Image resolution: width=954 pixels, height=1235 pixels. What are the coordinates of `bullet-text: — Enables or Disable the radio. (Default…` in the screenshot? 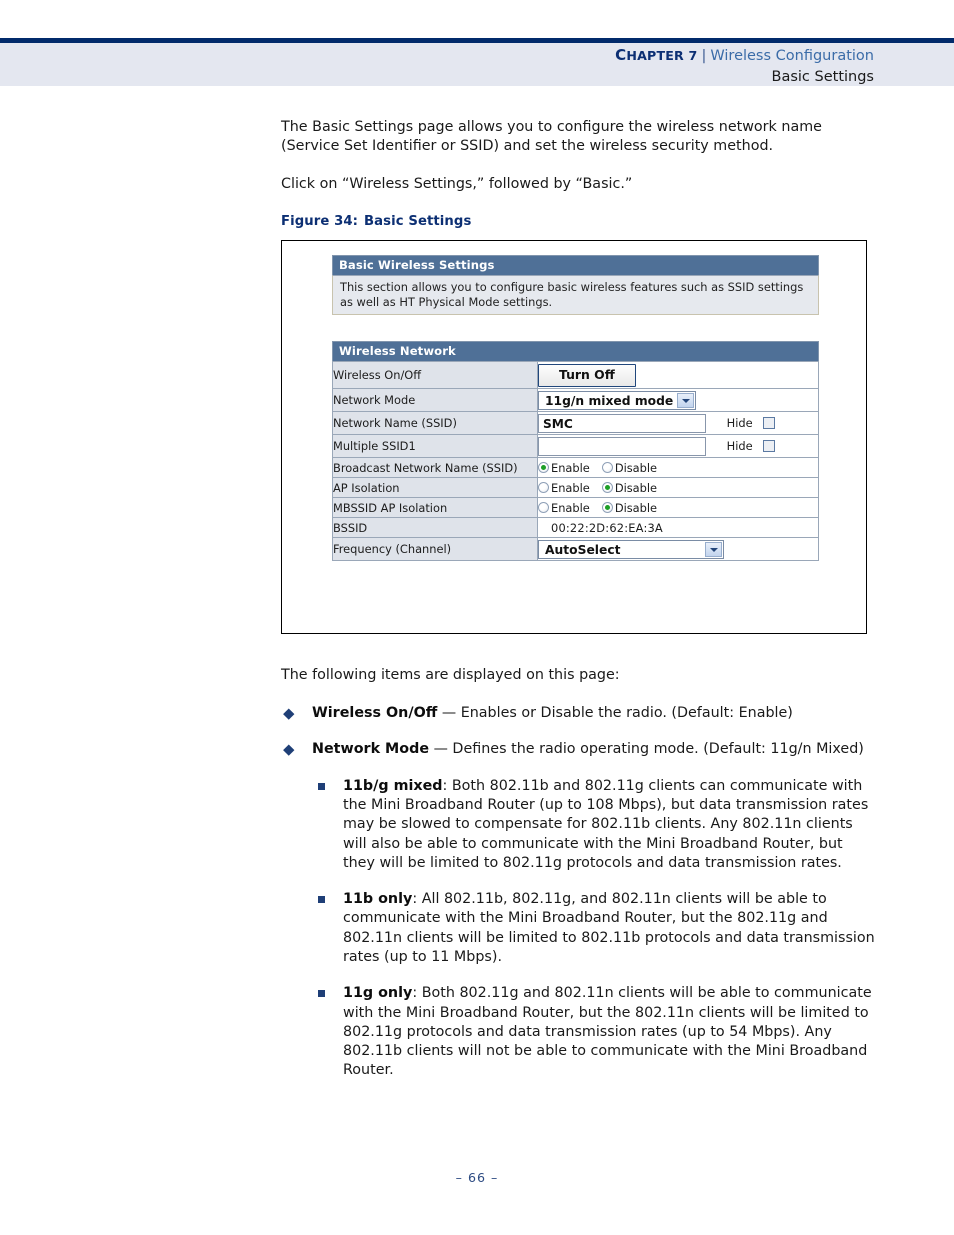 It's located at (615, 713).